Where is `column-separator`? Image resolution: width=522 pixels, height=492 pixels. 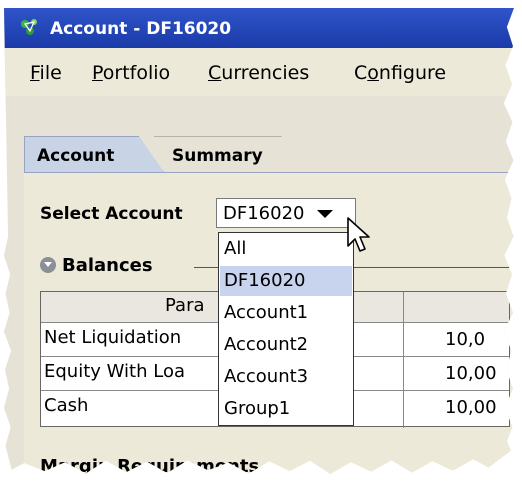 column-separator is located at coordinates (403, 360).